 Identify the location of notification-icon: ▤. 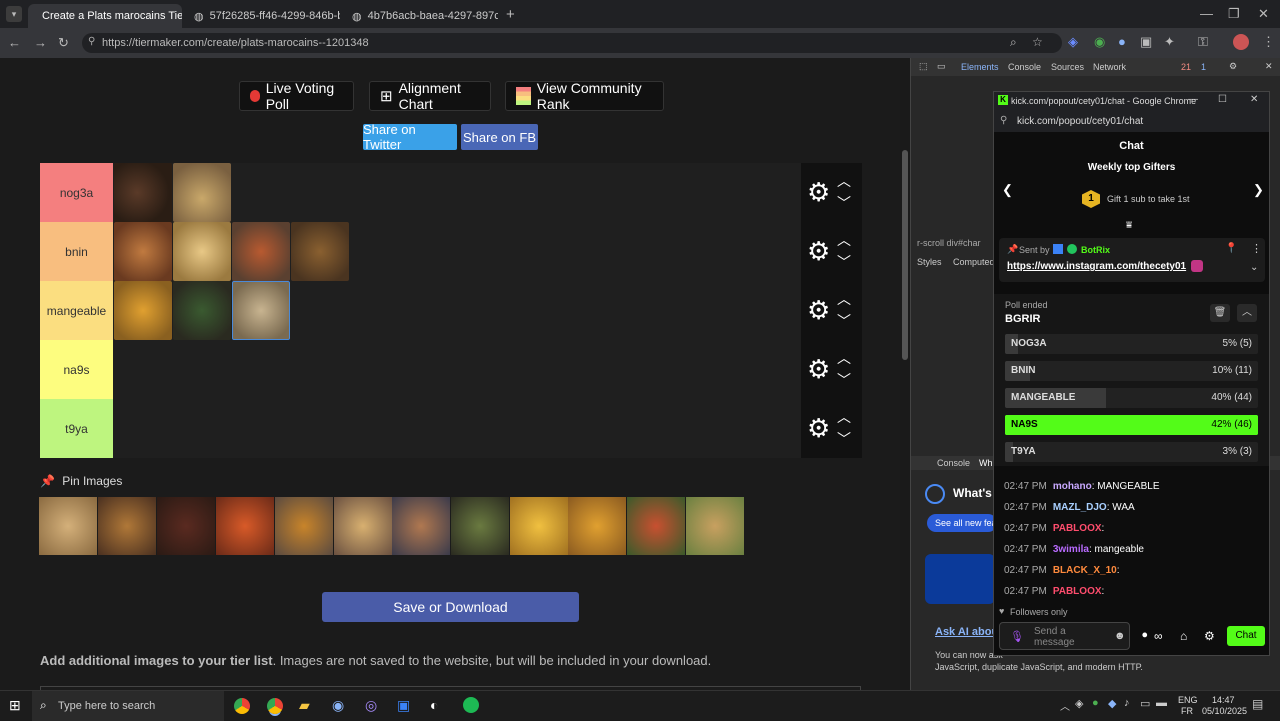
(1257, 704).